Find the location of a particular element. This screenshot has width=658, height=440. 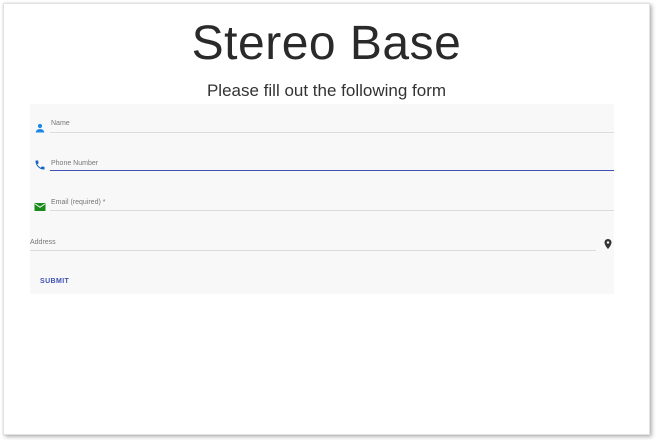

page-title: Stereo Base is located at coordinates (326, 43).